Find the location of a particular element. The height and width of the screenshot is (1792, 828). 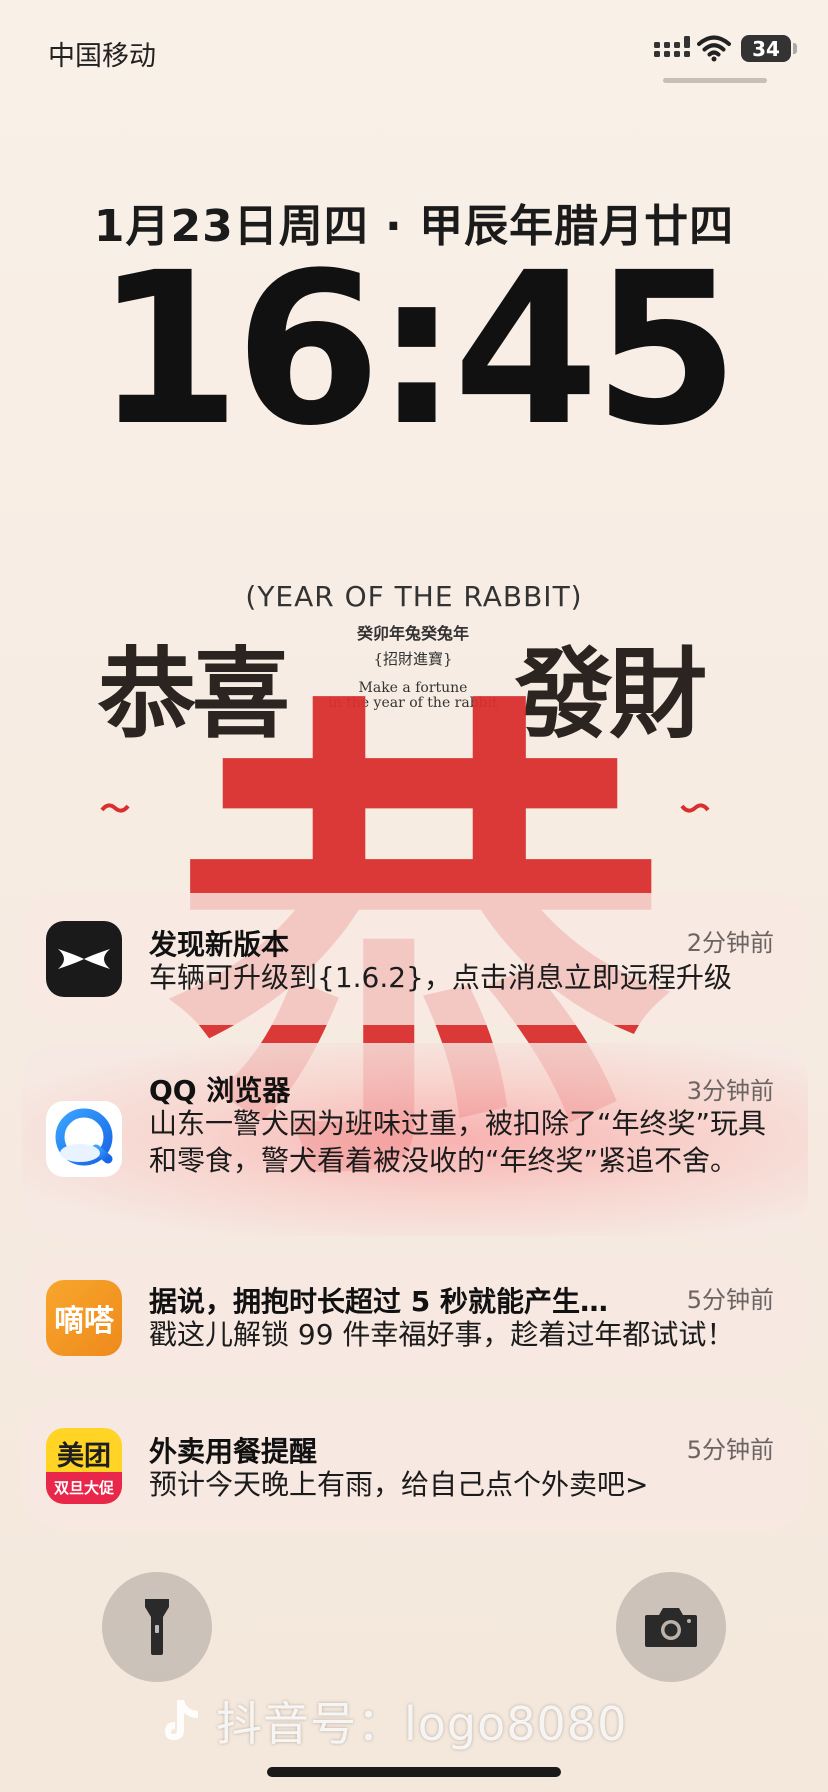

qq-browser-icon is located at coordinates (84, 1139).